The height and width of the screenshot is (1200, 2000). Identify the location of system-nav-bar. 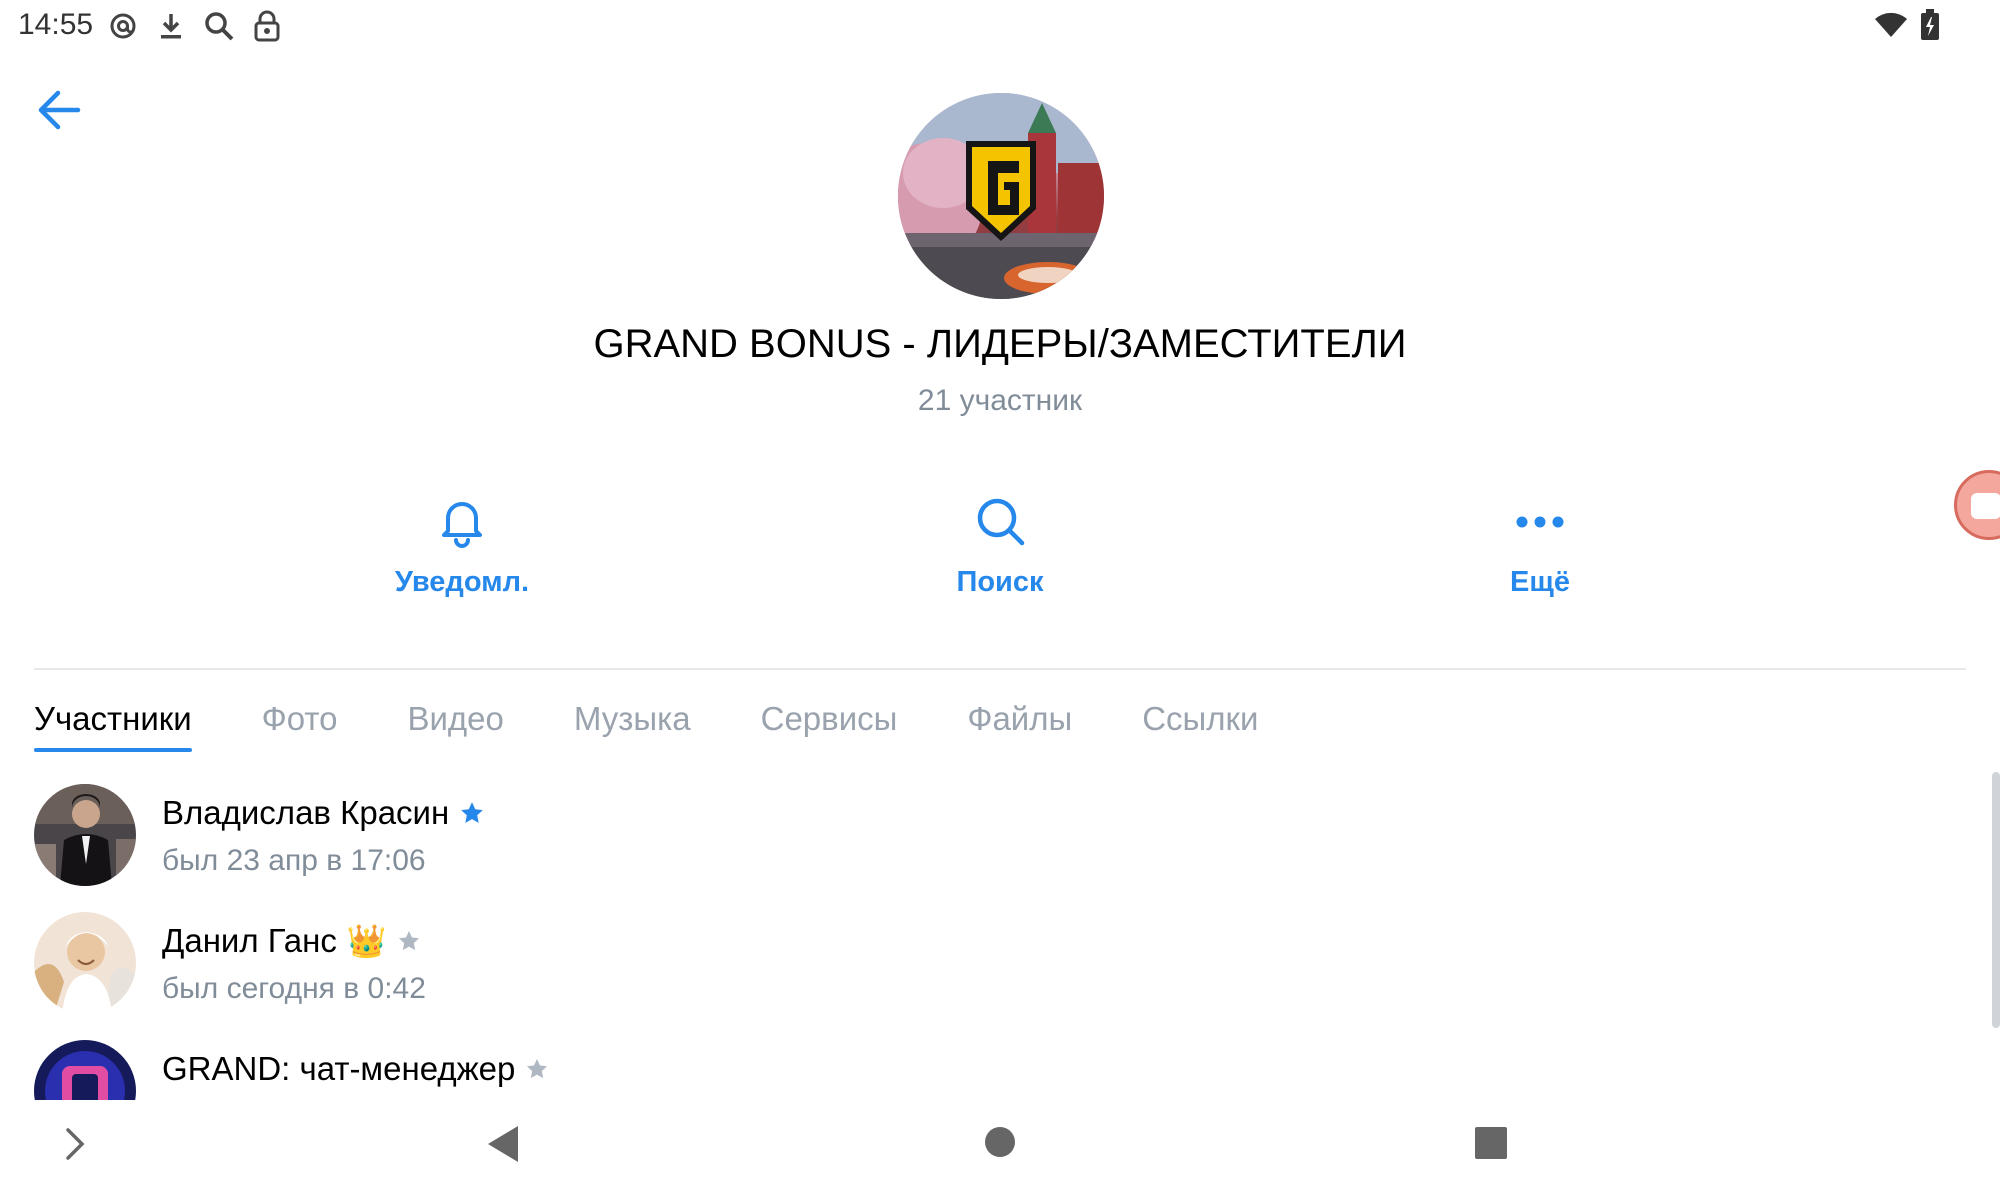
(1000, 1150).